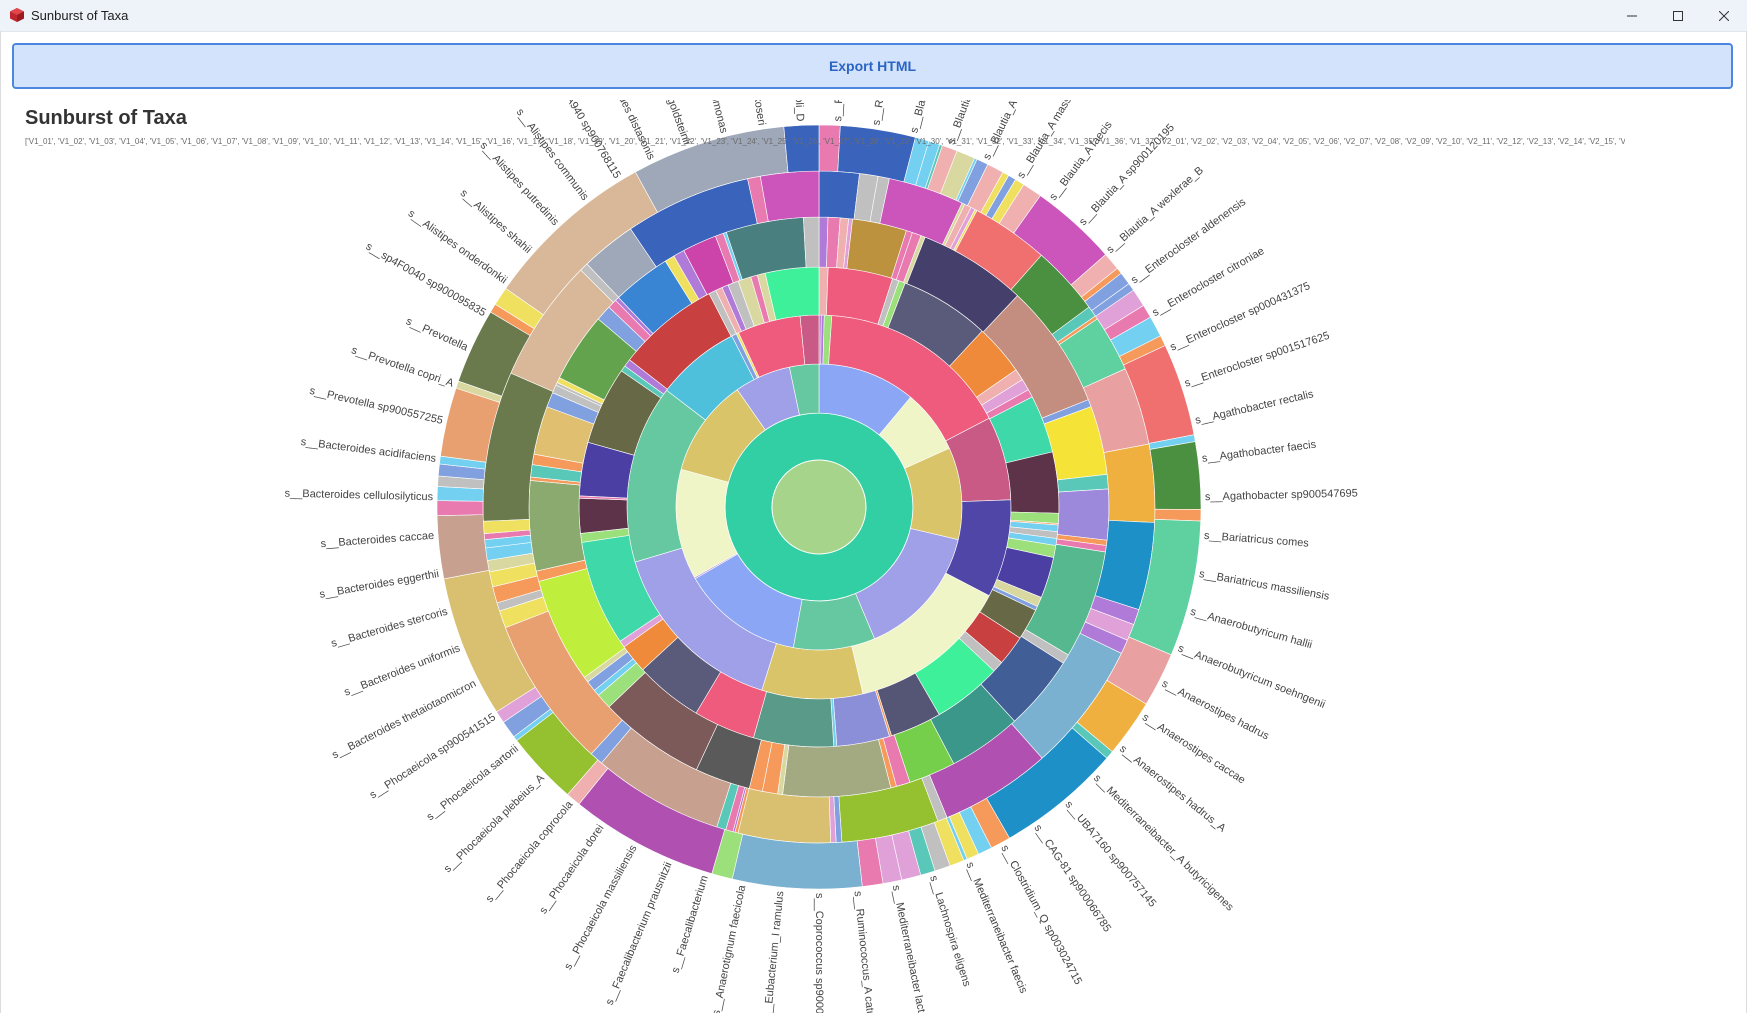 Image resolution: width=1747 pixels, height=1013 pixels. What do you see at coordinates (390, 628) in the screenshot?
I see `species-label: s__Bacteroides stercoris` at bounding box center [390, 628].